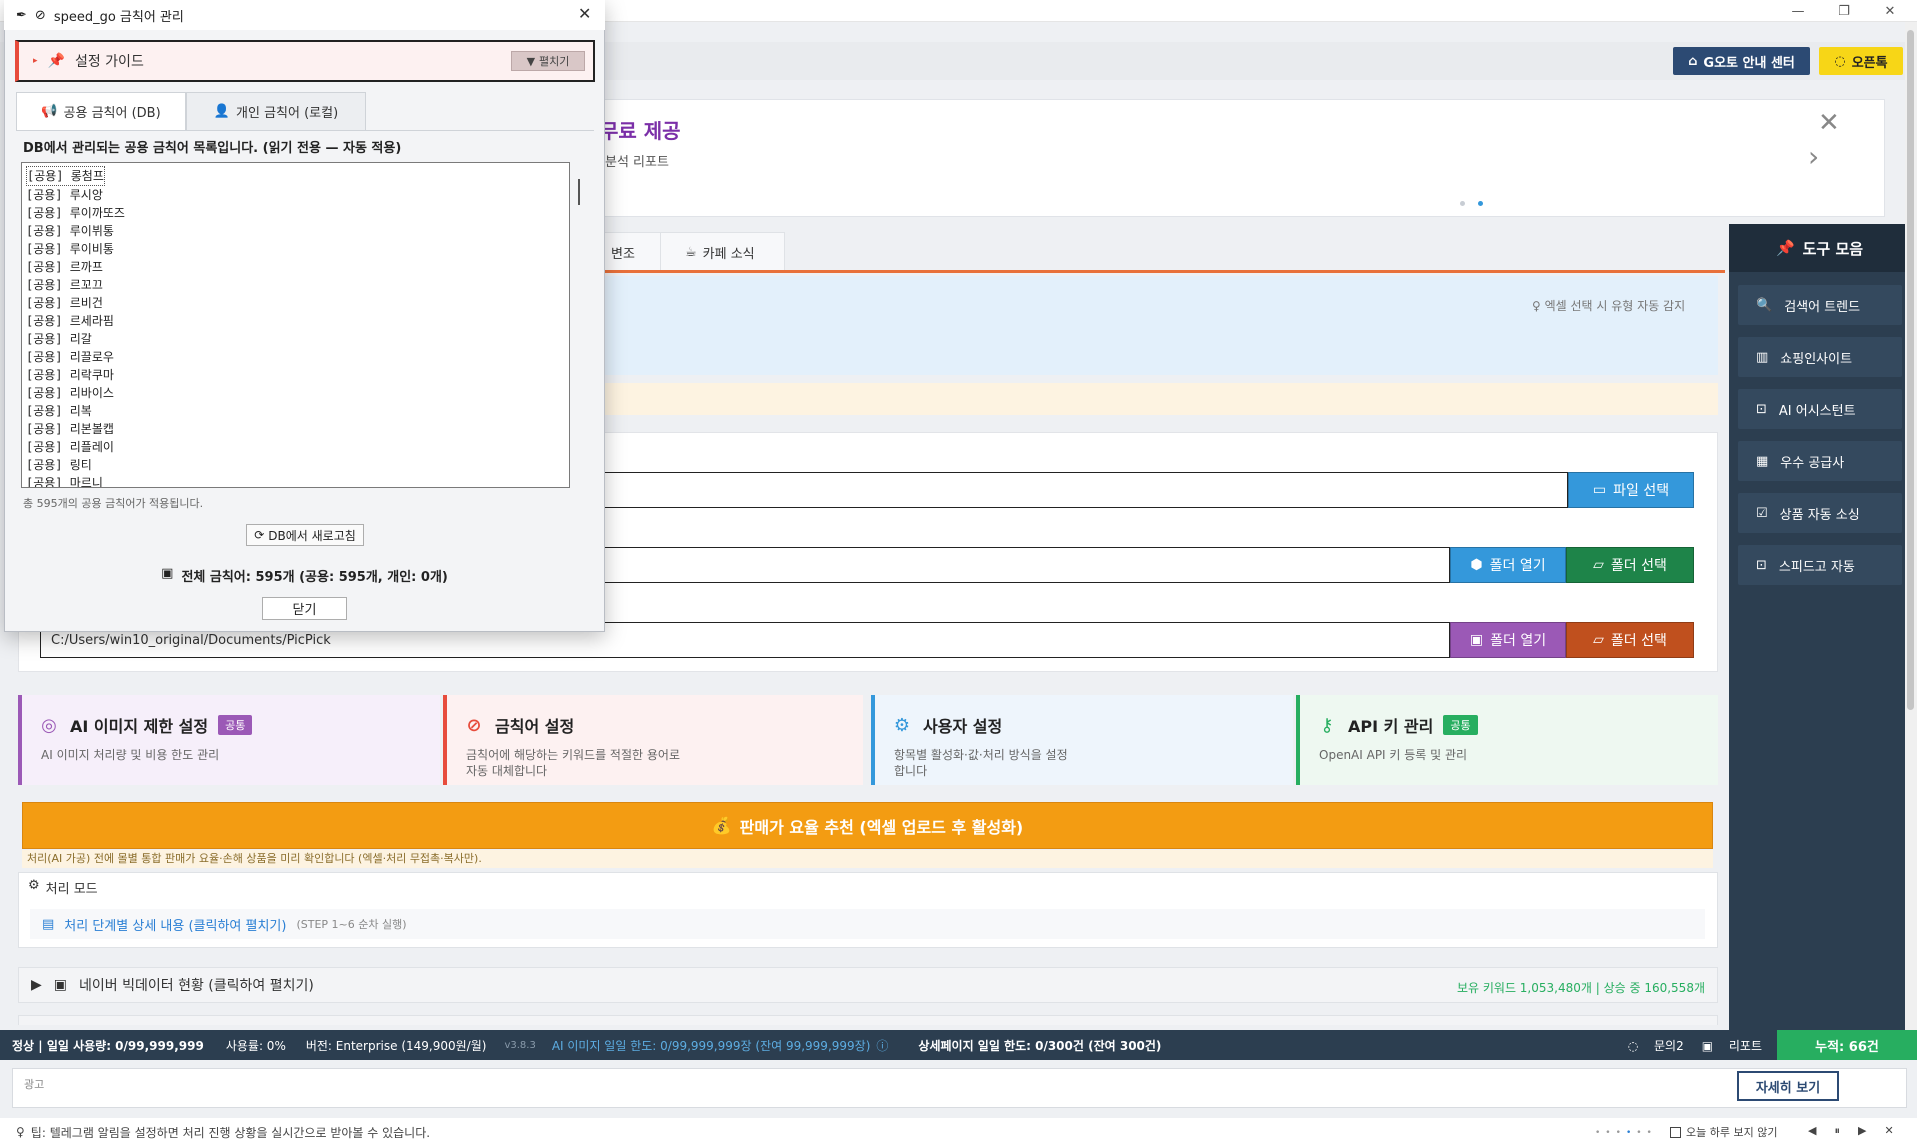  I want to click on hide-today-checkbox: 오늘 하루 보지 않기, so click(1723, 1132).